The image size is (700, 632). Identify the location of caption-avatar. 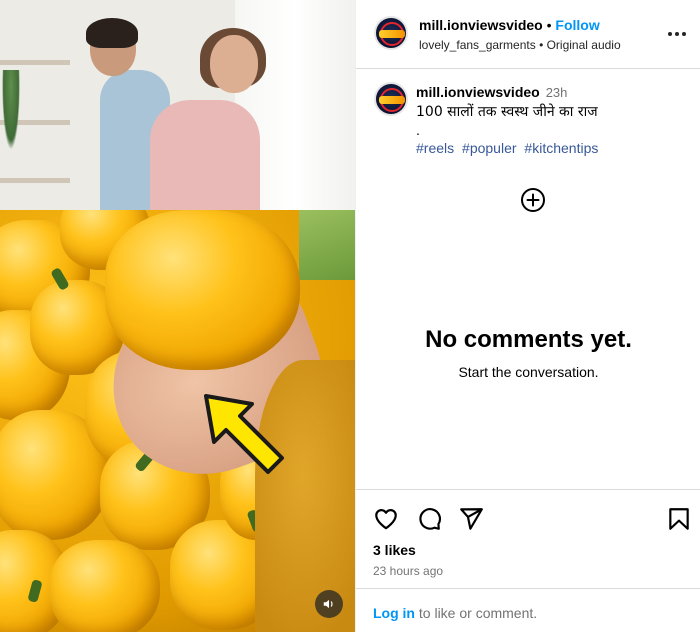
(391, 99).